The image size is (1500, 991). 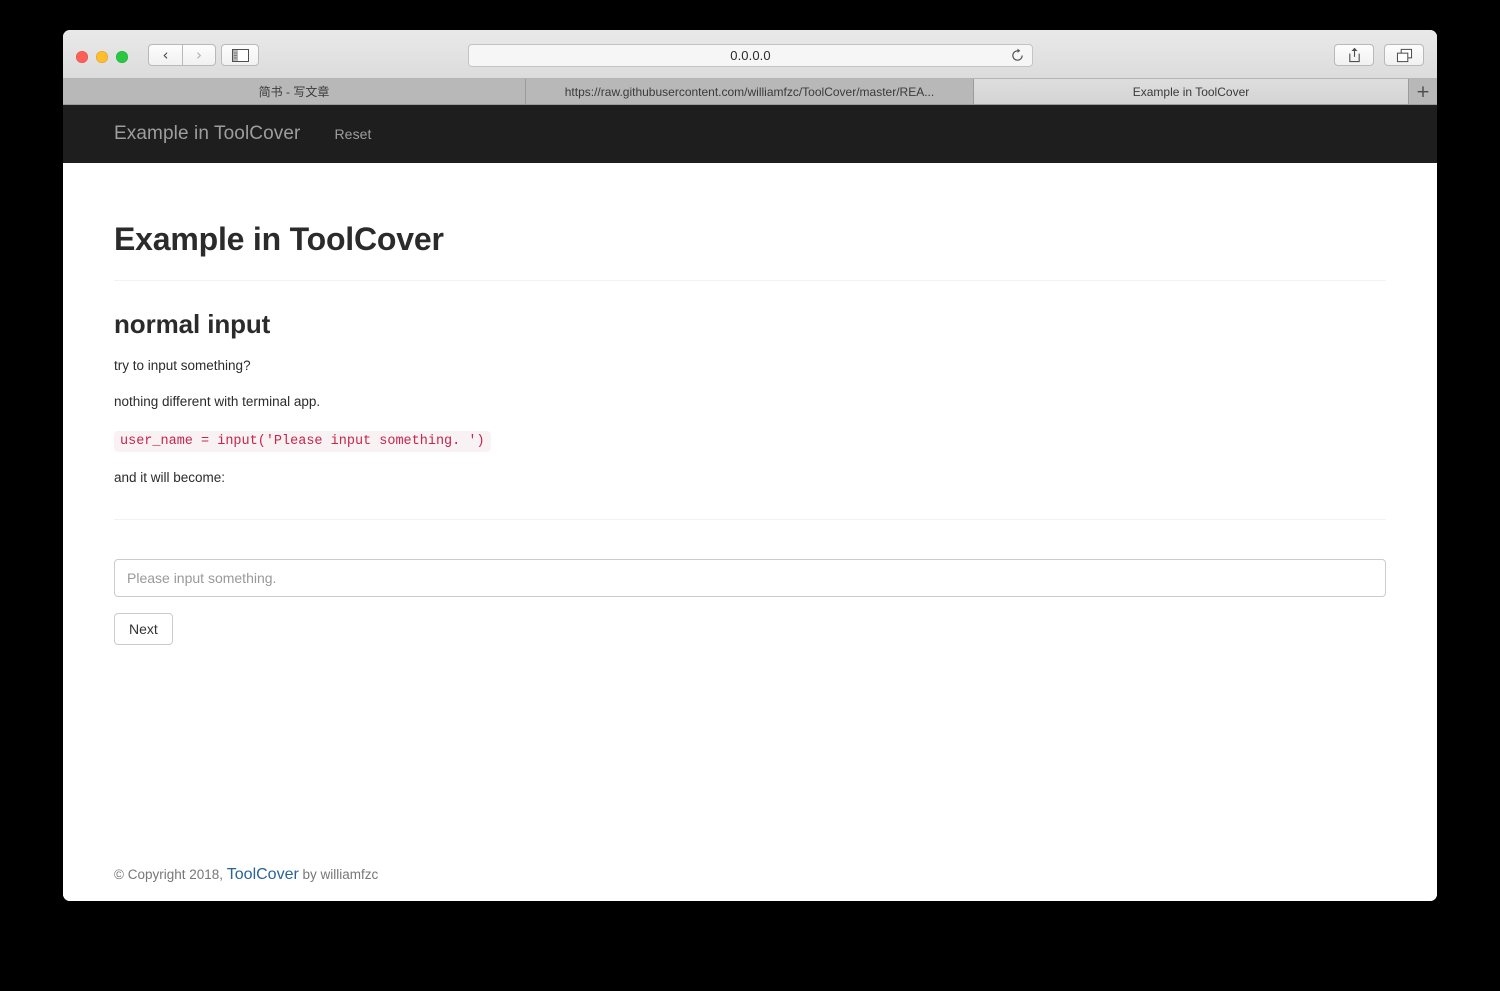 I want to click on sidebar-toggle-button, so click(x=240, y=55).